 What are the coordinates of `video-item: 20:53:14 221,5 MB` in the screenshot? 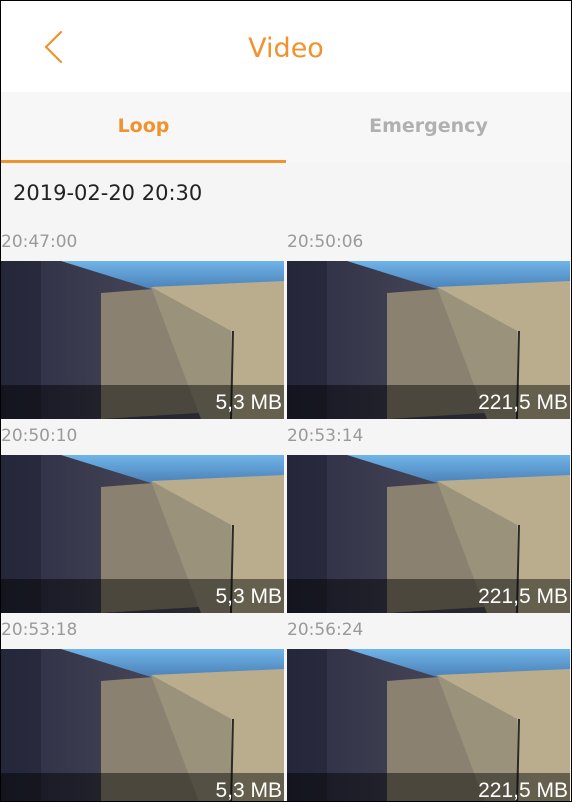 It's located at (428, 518).